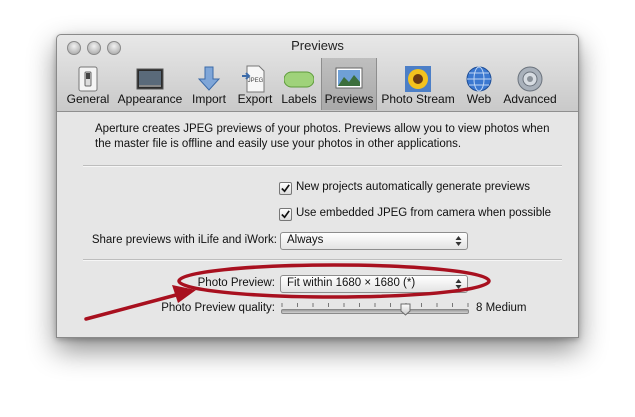 This screenshot has width=635, height=417. Describe the element at coordinates (501, 308) in the screenshot. I see `quality-value-text: 8 Medium` at that location.